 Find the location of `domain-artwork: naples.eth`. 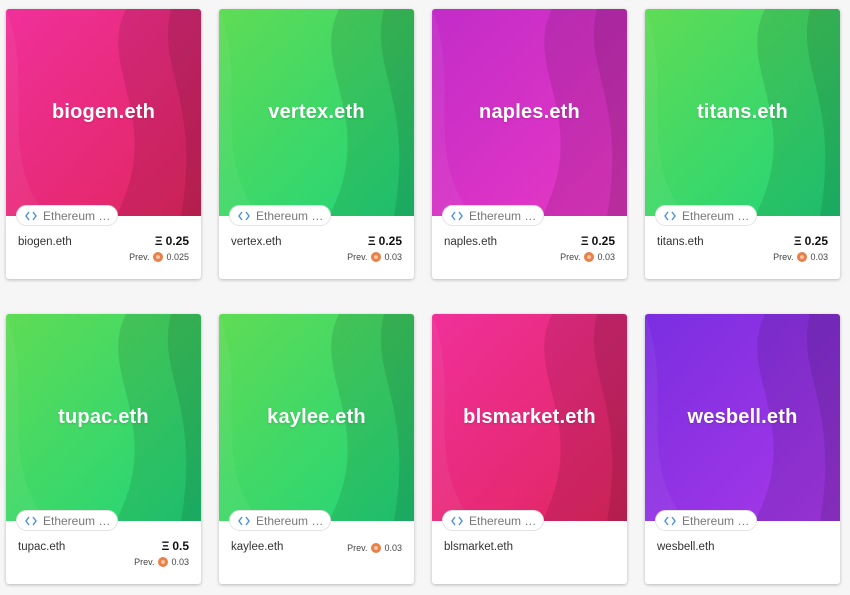

domain-artwork: naples.eth is located at coordinates (529, 112).